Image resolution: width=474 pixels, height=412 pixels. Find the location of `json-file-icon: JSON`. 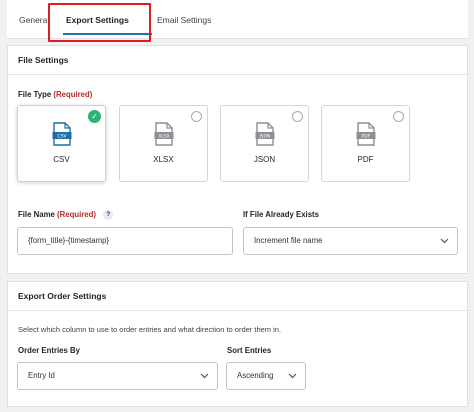

json-file-icon: JSON is located at coordinates (265, 134).